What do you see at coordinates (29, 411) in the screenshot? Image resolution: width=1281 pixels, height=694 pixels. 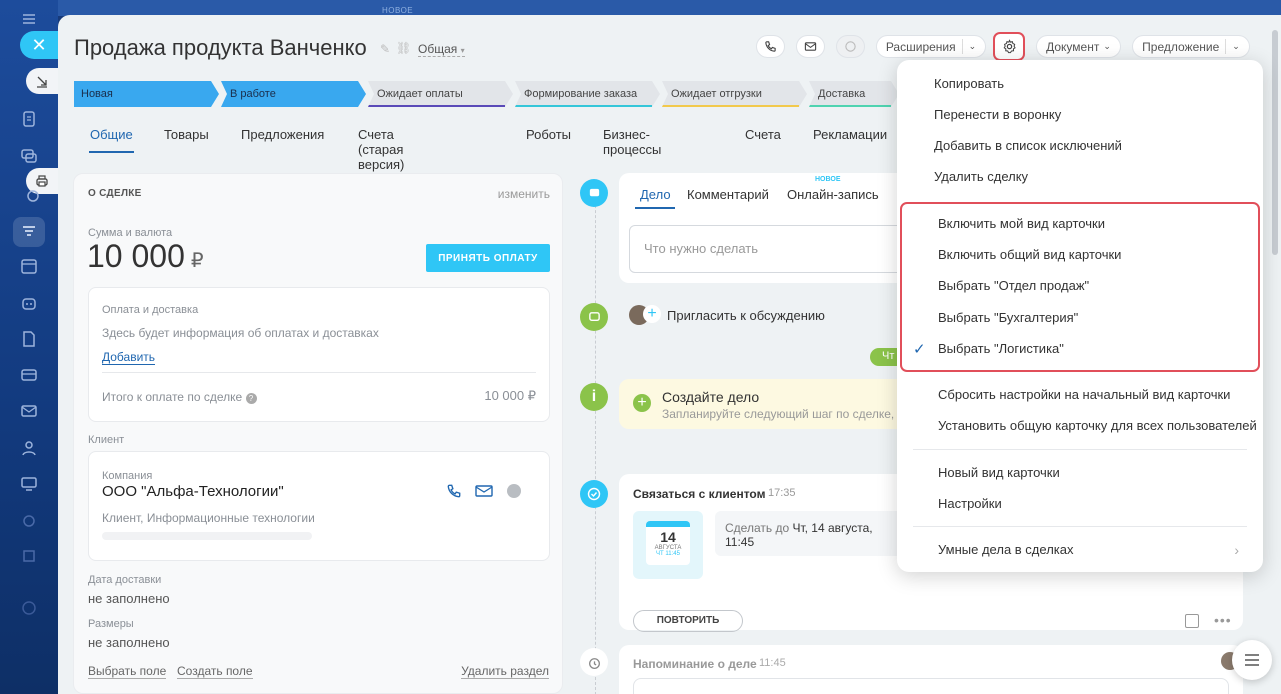 I see `mail-icon` at bounding box center [29, 411].